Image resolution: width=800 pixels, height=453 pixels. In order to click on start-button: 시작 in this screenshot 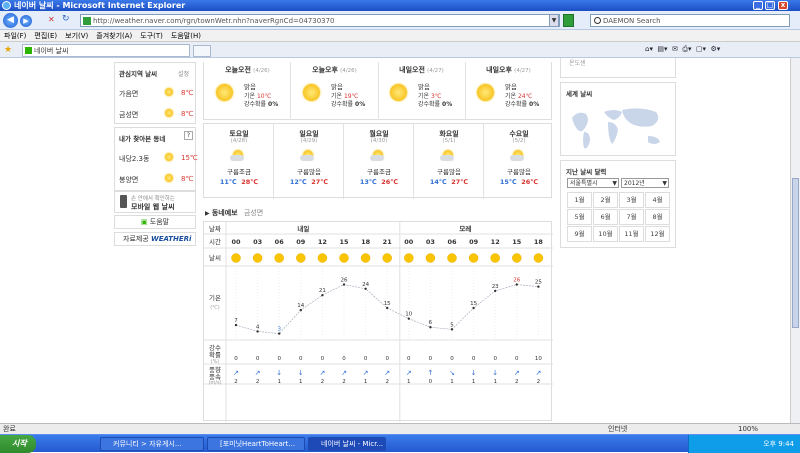, I will do `click(18, 444)`.